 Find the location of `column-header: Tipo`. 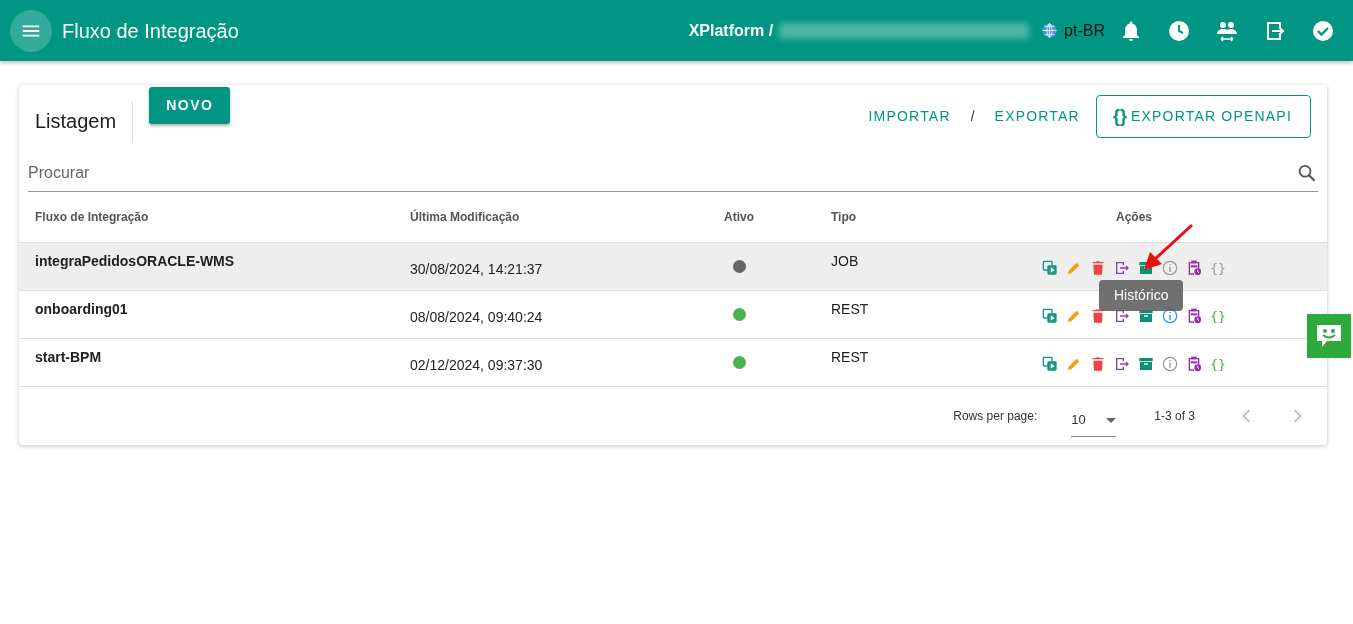

column-header: Tipo is located at coordinates (844, 216).